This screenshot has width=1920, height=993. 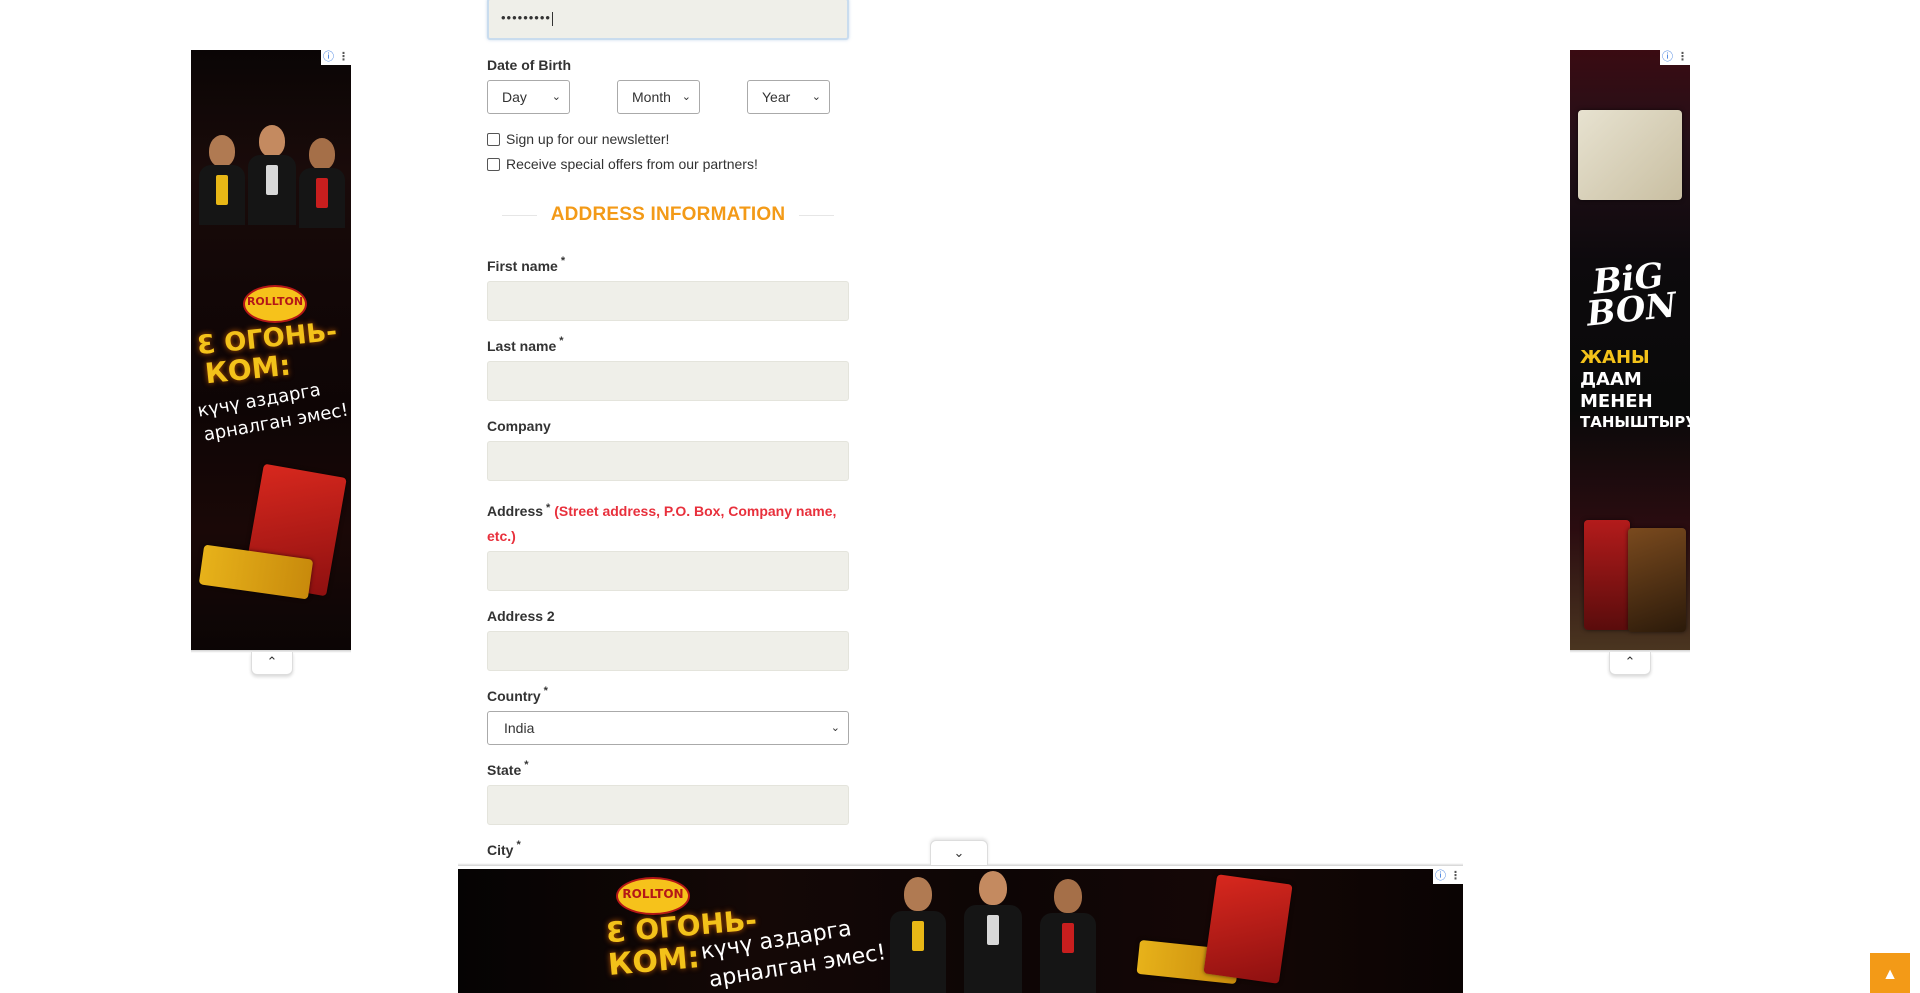 I want to click on country-value: India, so click(x=519, y=728).